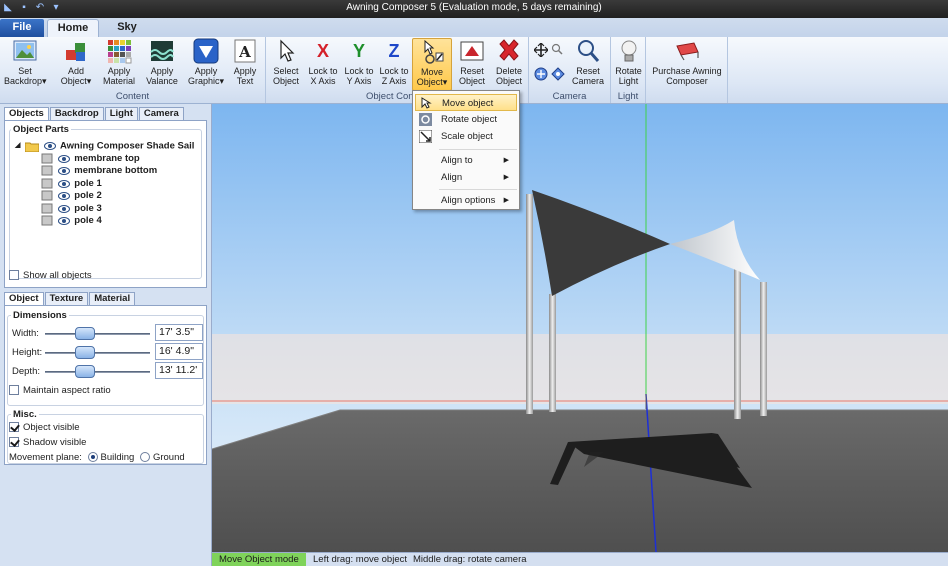  What do you see at coordinates (466, 119) in the screenshot?
I see `menu-item-rotate-object: Rotate object` at bounding box center [466, 119].